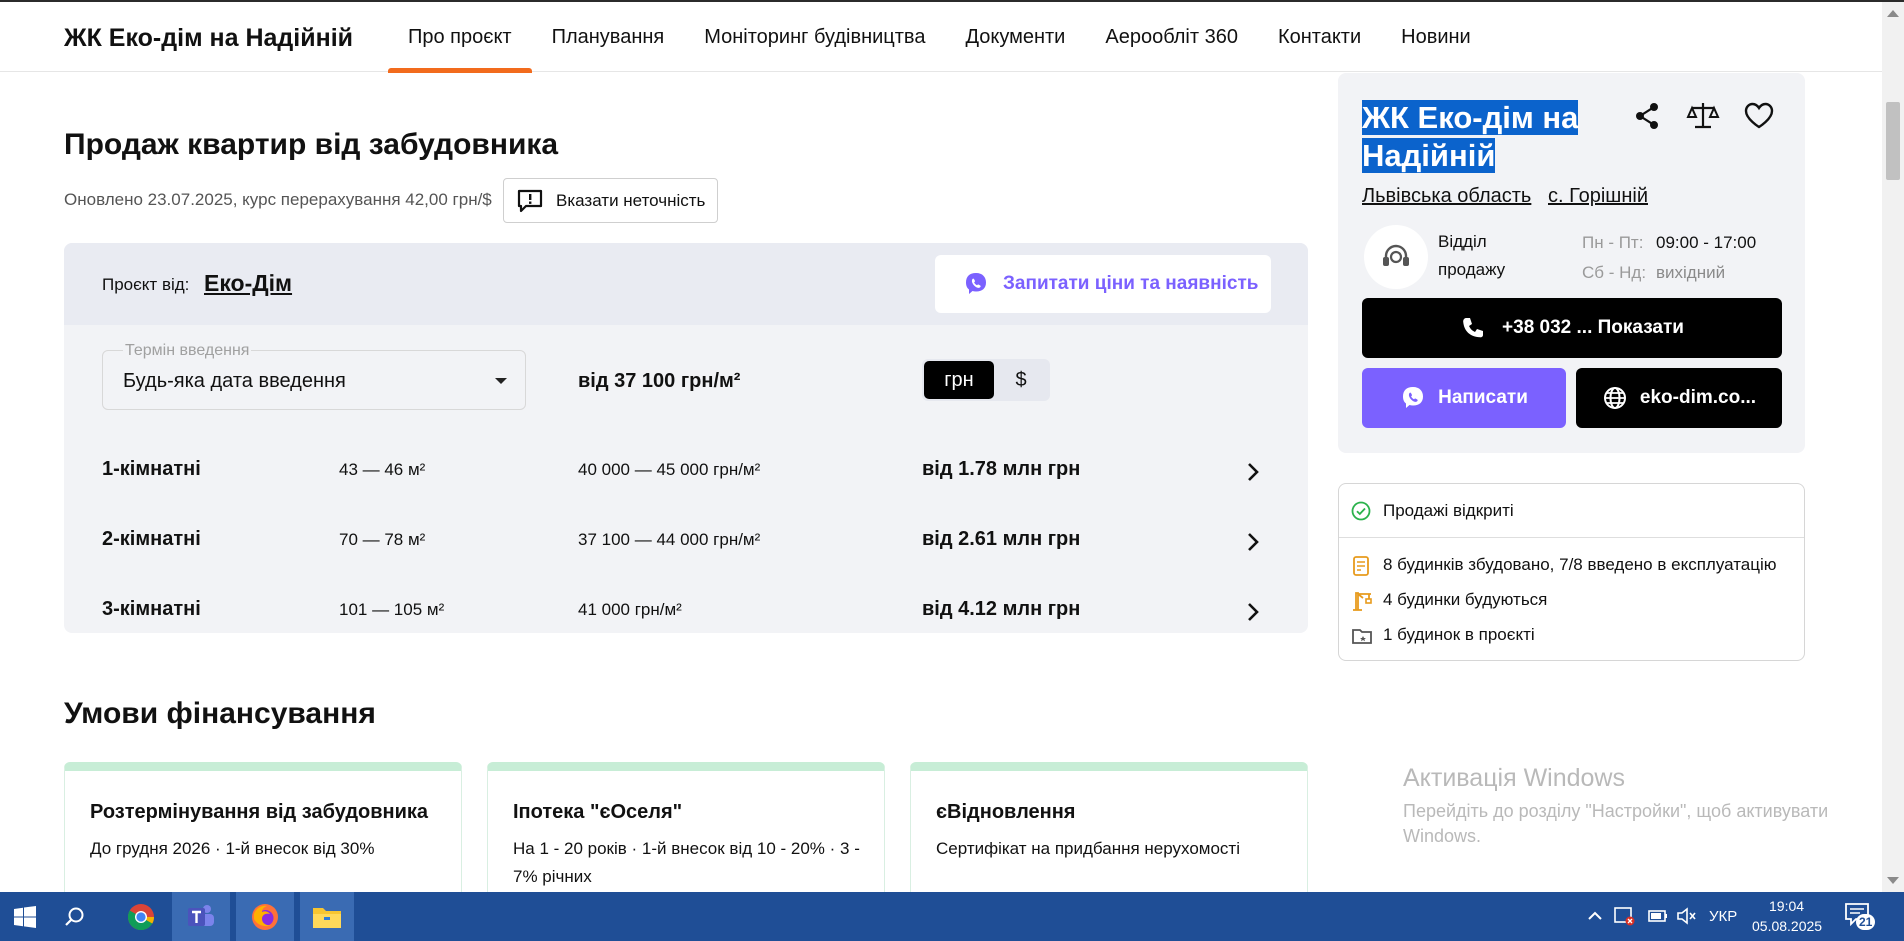 This screenshot has height=941, width=1904. What do you see at coordinates (1483, 397) in the screenshot?
I see `write-label: Написати` at bounding box center [1483, 397].